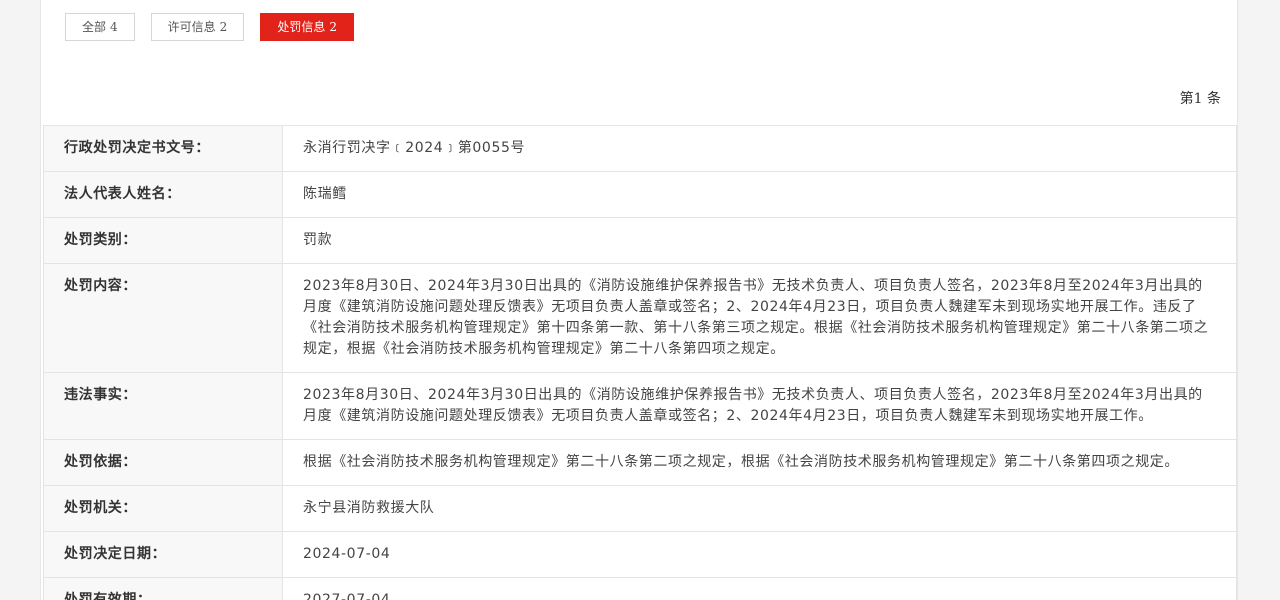 This screenshot has height=600, width=1280. What do you see at coordinates (163, 148) in the screenshot?
I see `field-label: 行政处罚决定书文号：` at bounding box center [163, 148].